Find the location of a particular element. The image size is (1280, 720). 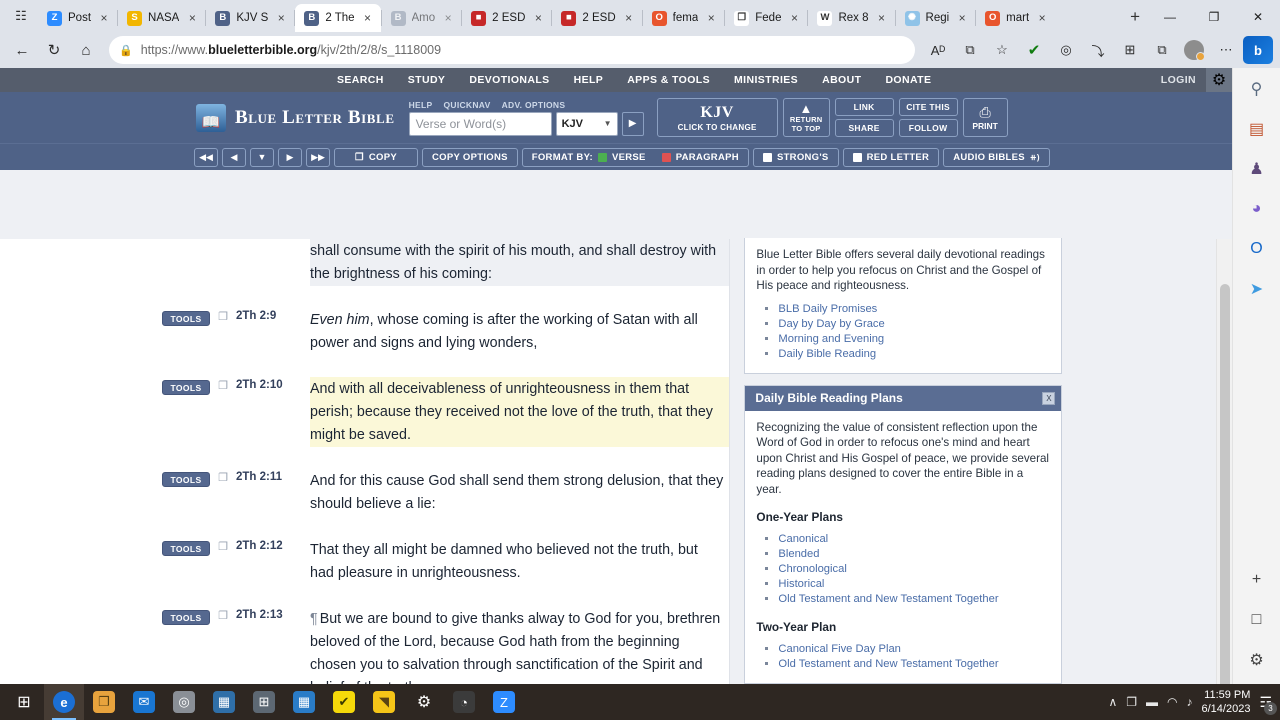

wifi-icon: ◠ is located at coordinates (1172, 702).